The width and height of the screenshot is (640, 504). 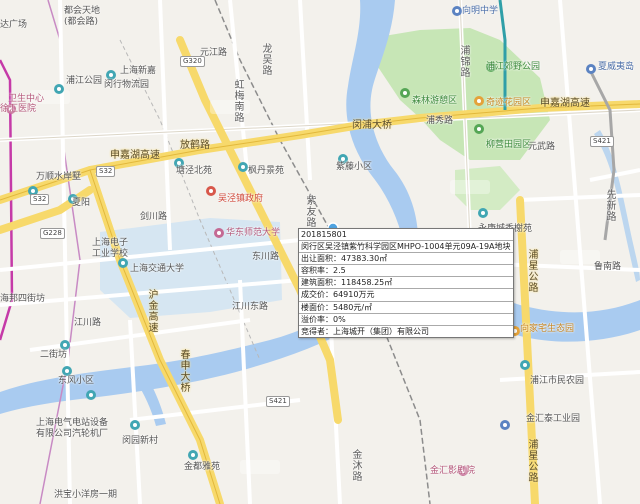 What do you see at coordinates (250, 307) in the screenshot?
I see `road-label: 江川东路` at bounding box center [250, 307].